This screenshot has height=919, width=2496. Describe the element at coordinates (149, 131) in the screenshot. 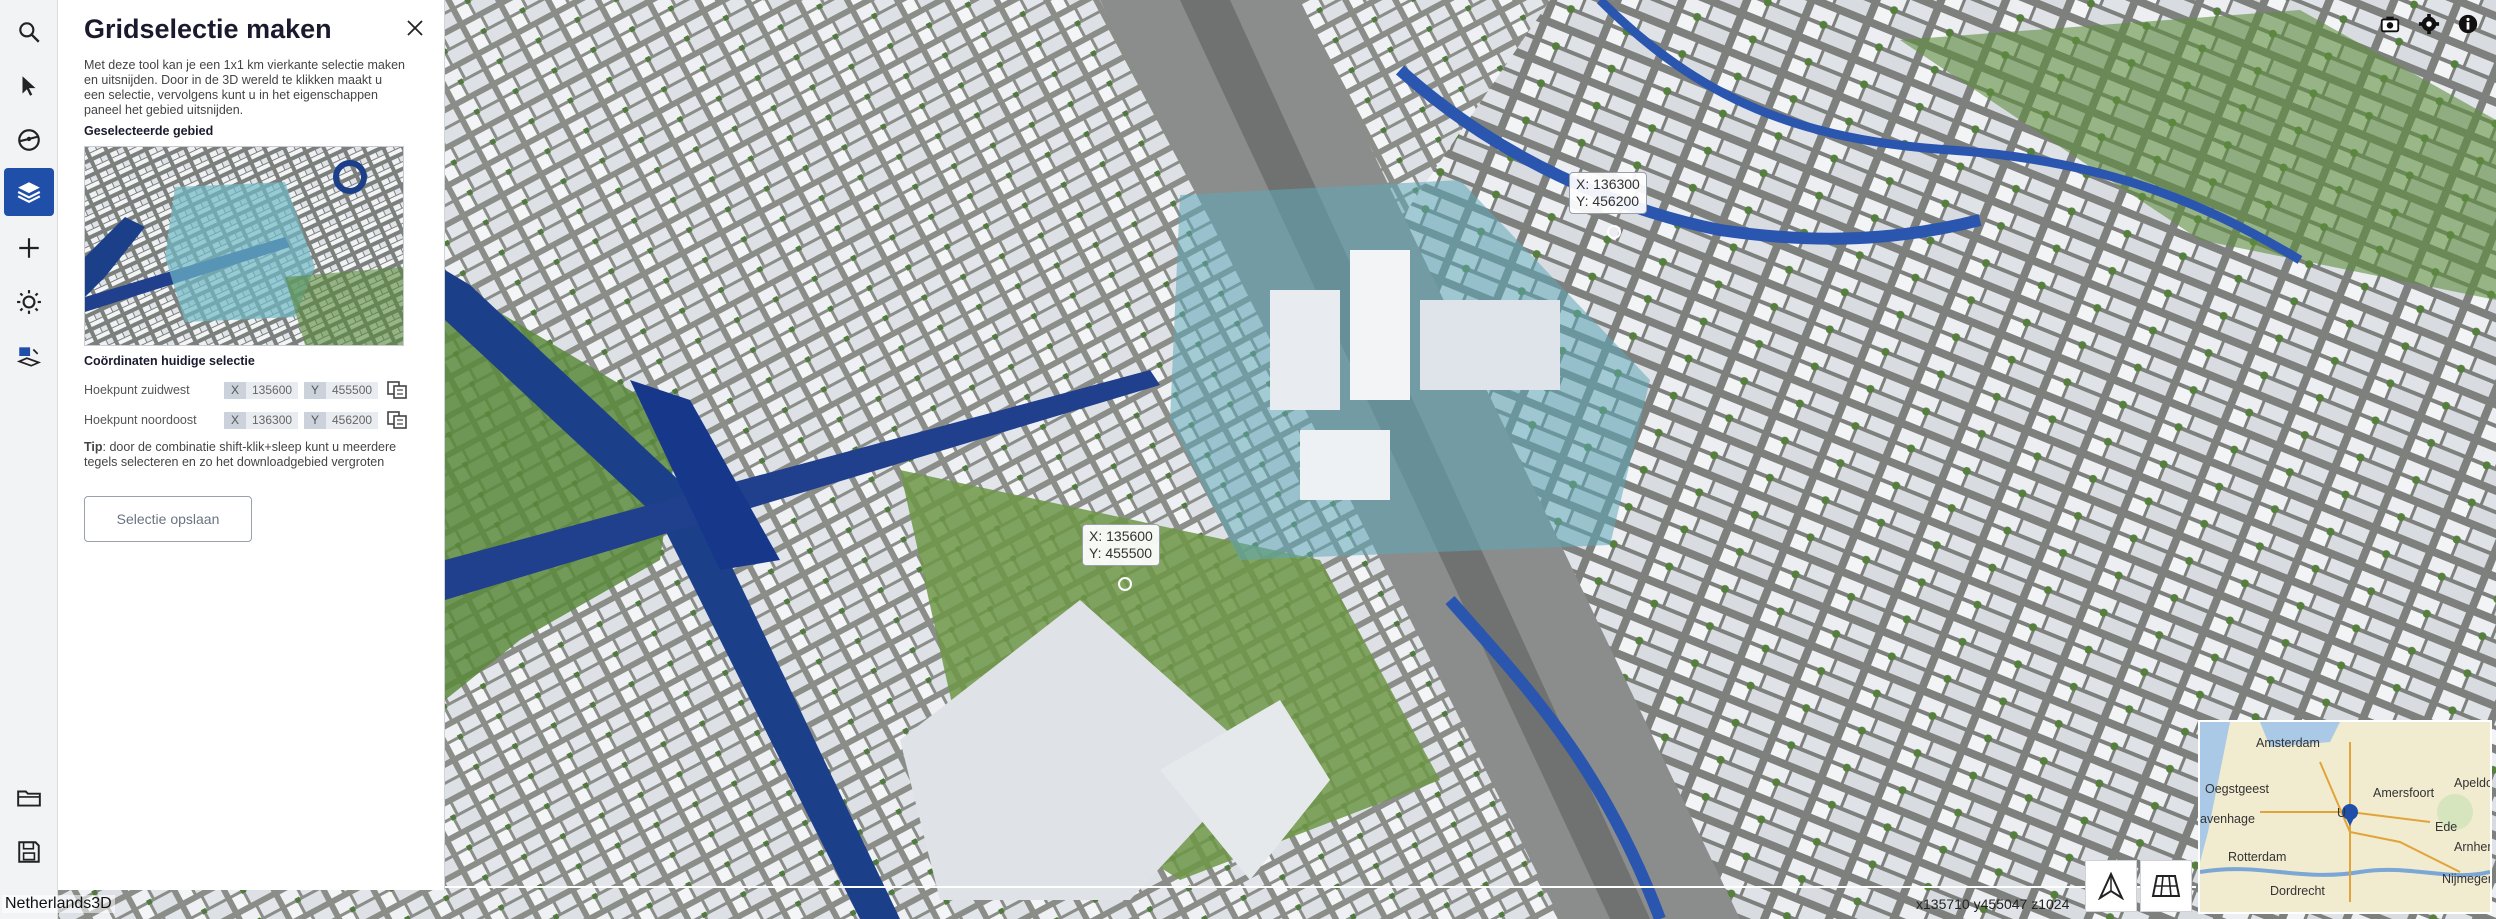

I see `selected-area-label: Geselecteerde gebied` at that location.